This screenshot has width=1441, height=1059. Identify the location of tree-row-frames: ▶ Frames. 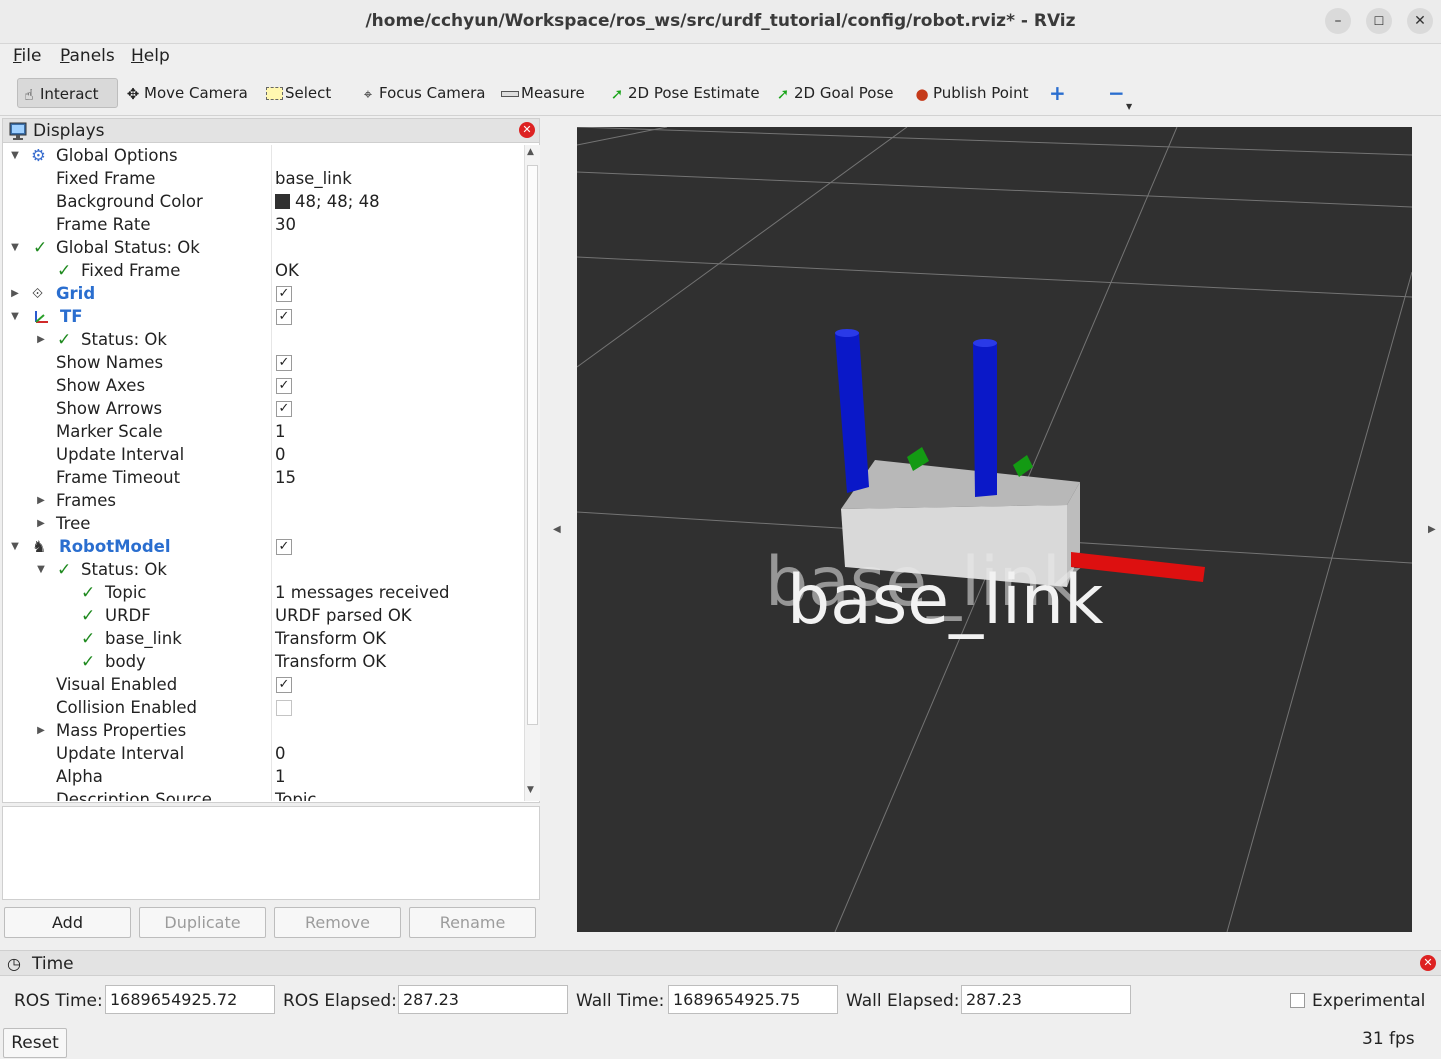
(263, 501).